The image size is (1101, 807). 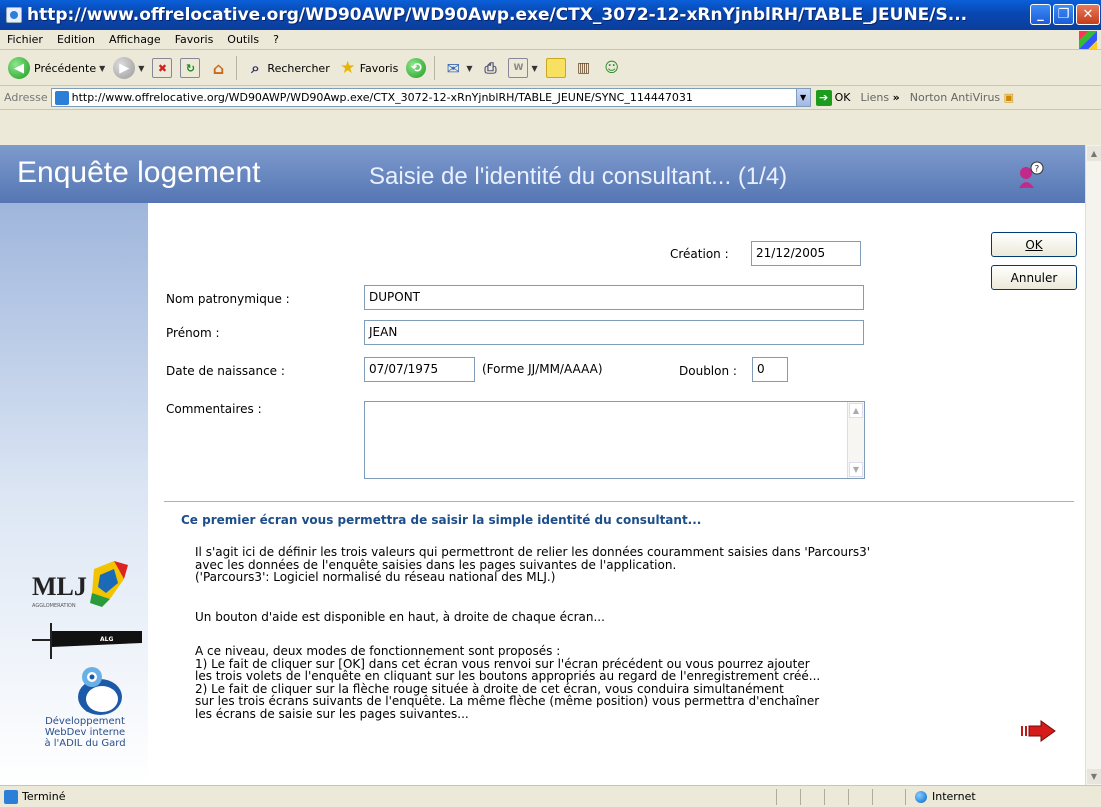 What do you see at coordinates (550, 796) in the screenshot?
I see `status-bar: Terminé Internet` at bounding box center [550, 796].